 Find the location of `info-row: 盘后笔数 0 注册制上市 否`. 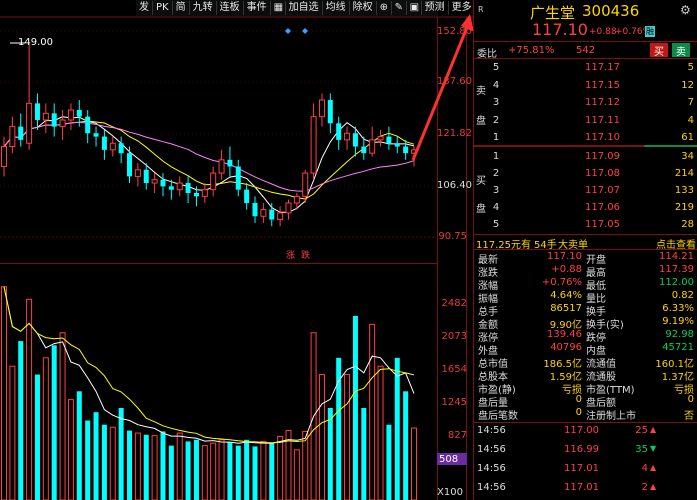

info-row: 盘后笔数 0 注册制上市 否 is located at coordinates (585, 414).